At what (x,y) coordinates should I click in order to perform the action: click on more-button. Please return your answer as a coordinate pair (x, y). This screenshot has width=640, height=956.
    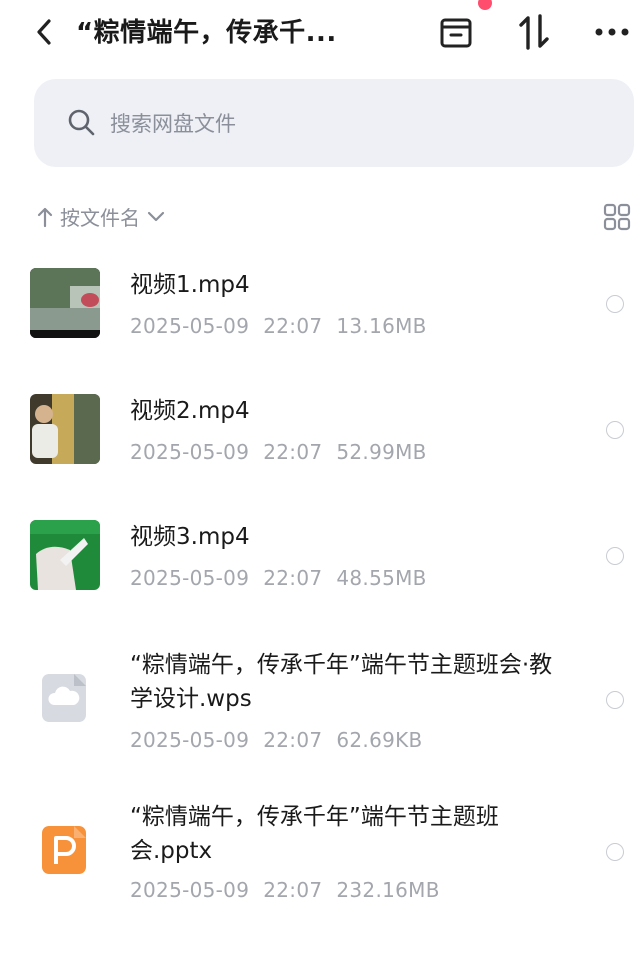
    Looking at the image, I should click on (612, 32).